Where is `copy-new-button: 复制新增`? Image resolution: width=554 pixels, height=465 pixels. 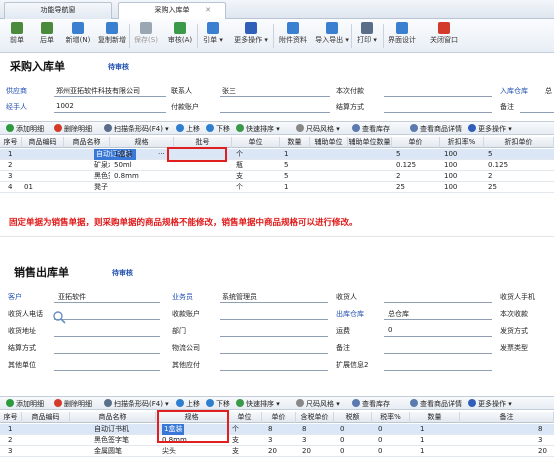 copy-new-button: 复制新增 is located at coordinates (112, 36).